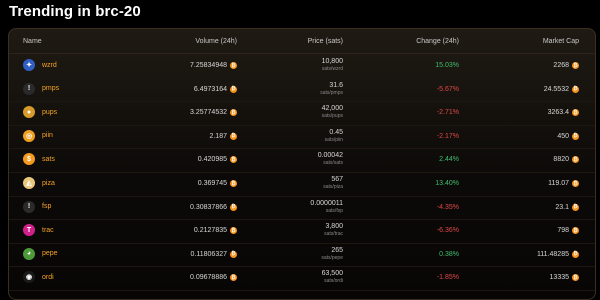  What do you see at coordinates (215, 231) in the screenshot?
I see `volume-cell: 0.2127835 ₿` at bounding box center [215, 231].